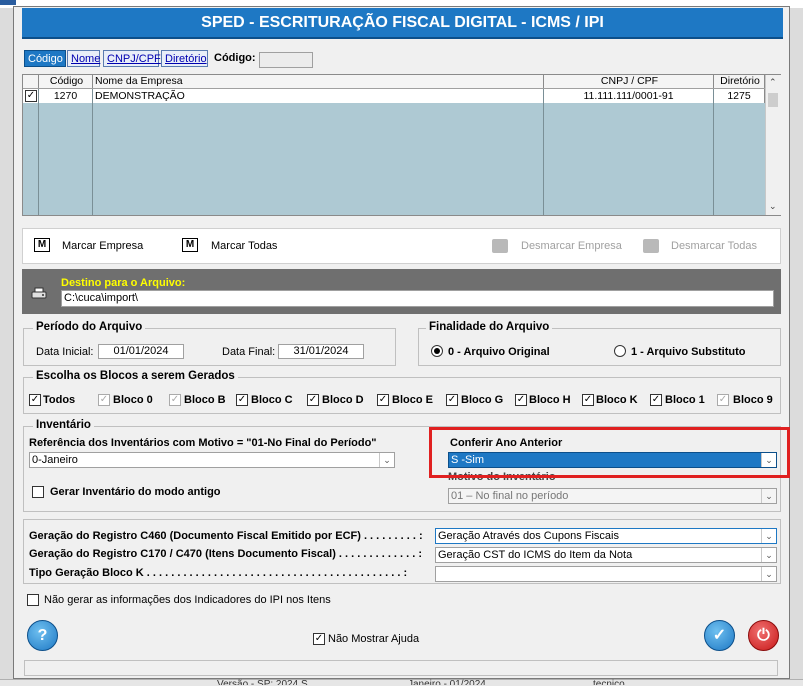 The height and width of the screenshot is (686, 803). What do you see at coordinates (521, 400) in the screenshot?
I see `checkbox-bloco-h: ✓` at bounding box center [521, 400].